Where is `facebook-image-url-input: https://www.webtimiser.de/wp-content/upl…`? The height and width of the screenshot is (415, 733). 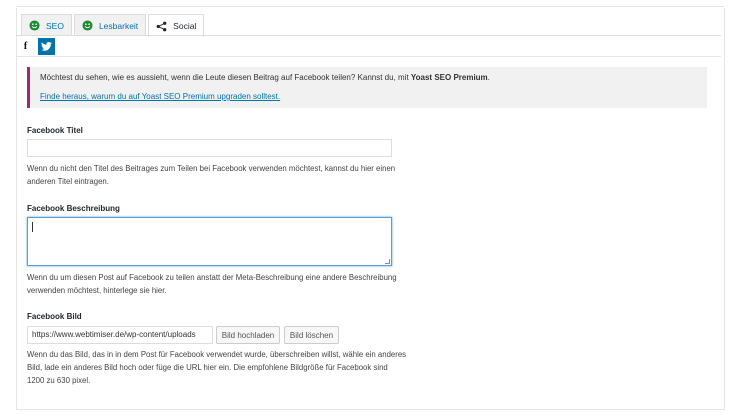 facebook-image-url-input: https://www.webtimiser.de/wp-content/upl… is located at coordinates (120, 335).